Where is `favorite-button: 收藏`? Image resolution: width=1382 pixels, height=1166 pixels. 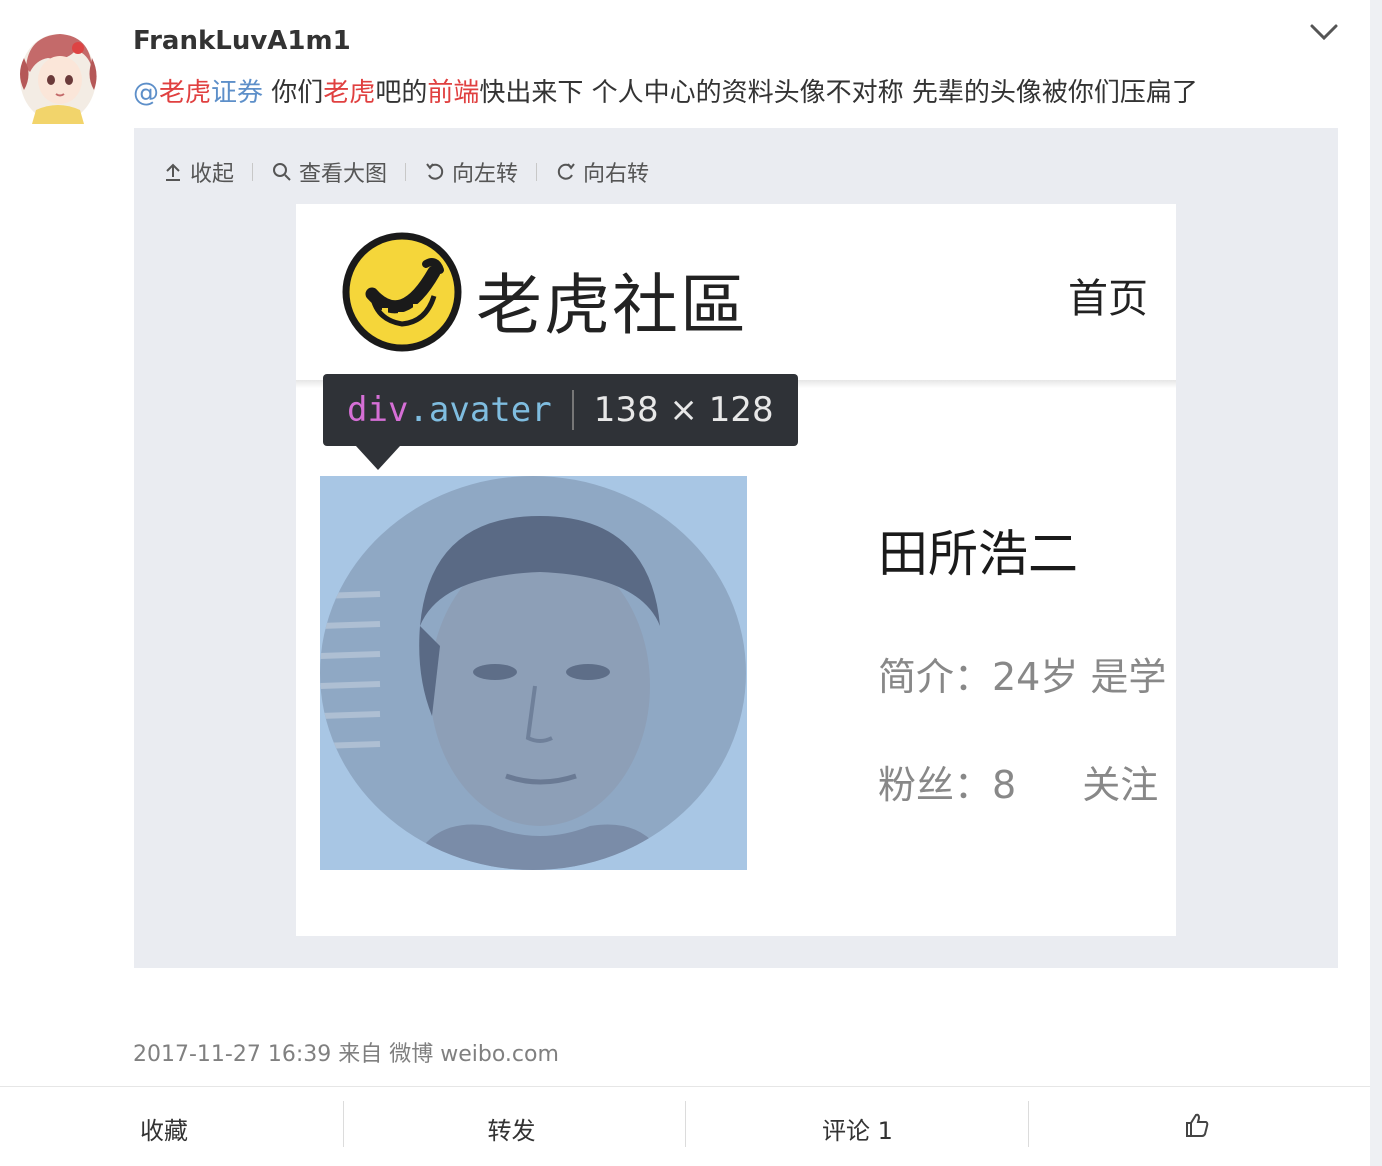 favorite-button: 收藏 is located at coordinates (171, 1126).